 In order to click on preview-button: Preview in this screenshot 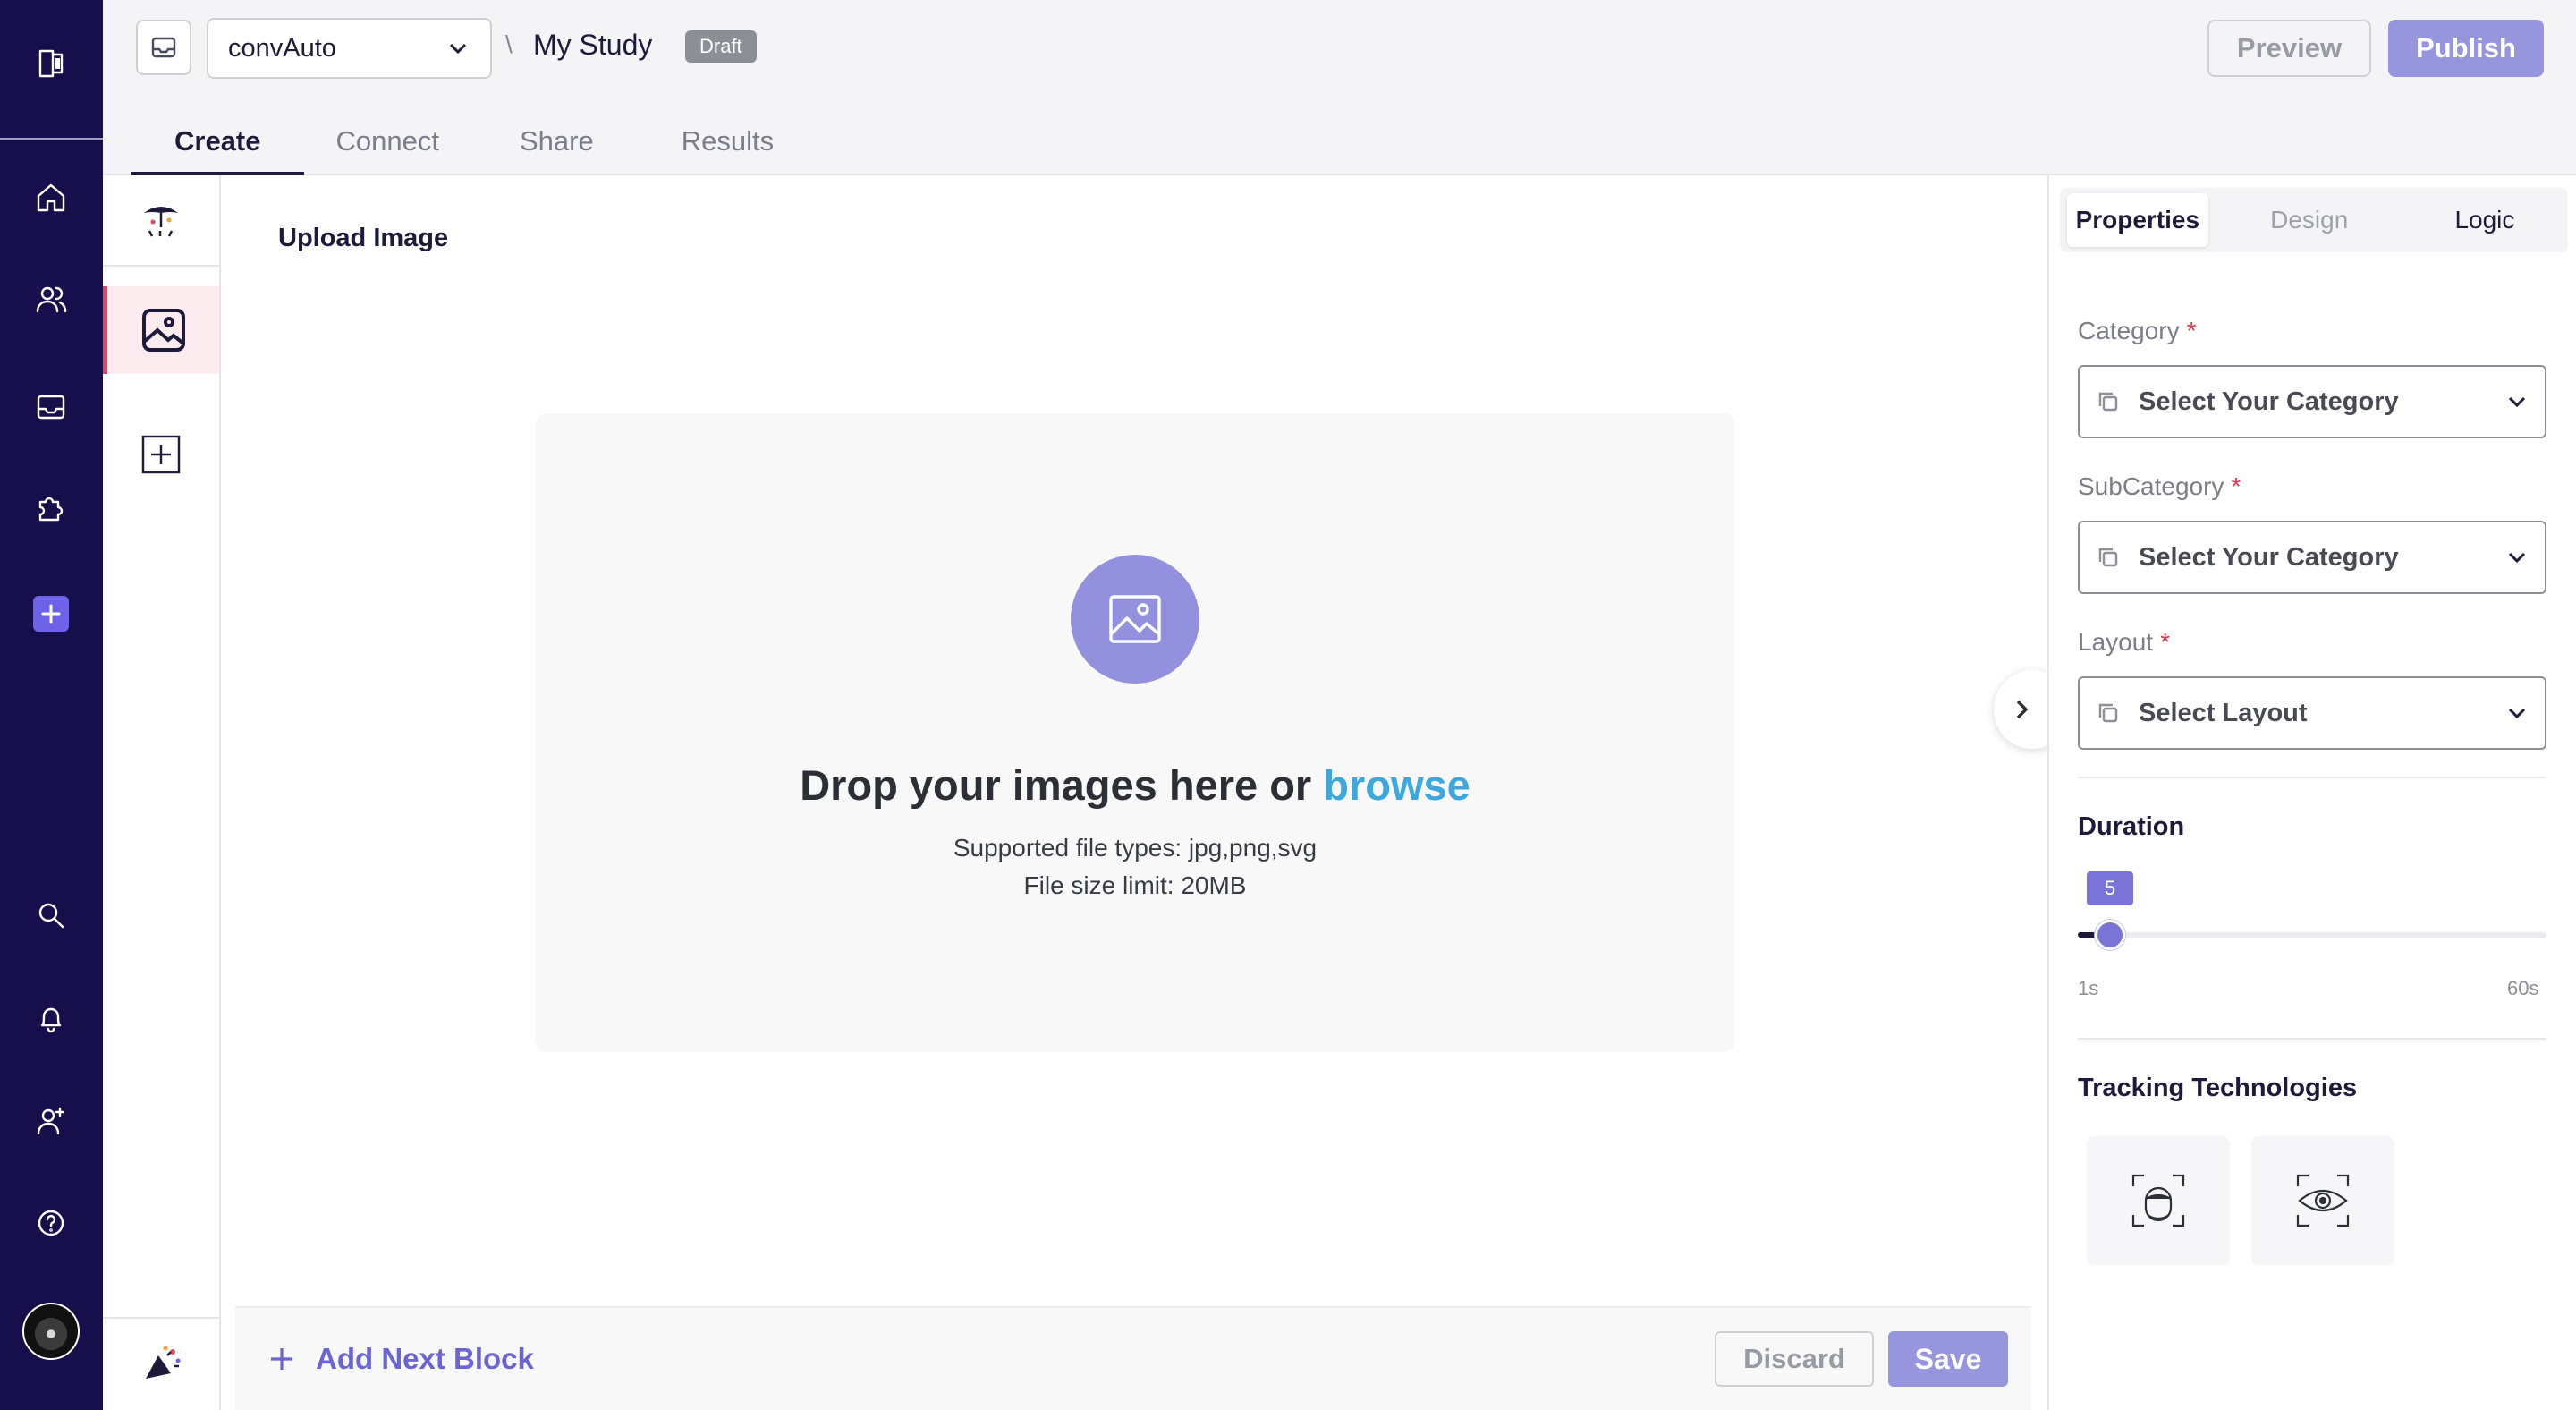, I will do `click(2289, 48)`.